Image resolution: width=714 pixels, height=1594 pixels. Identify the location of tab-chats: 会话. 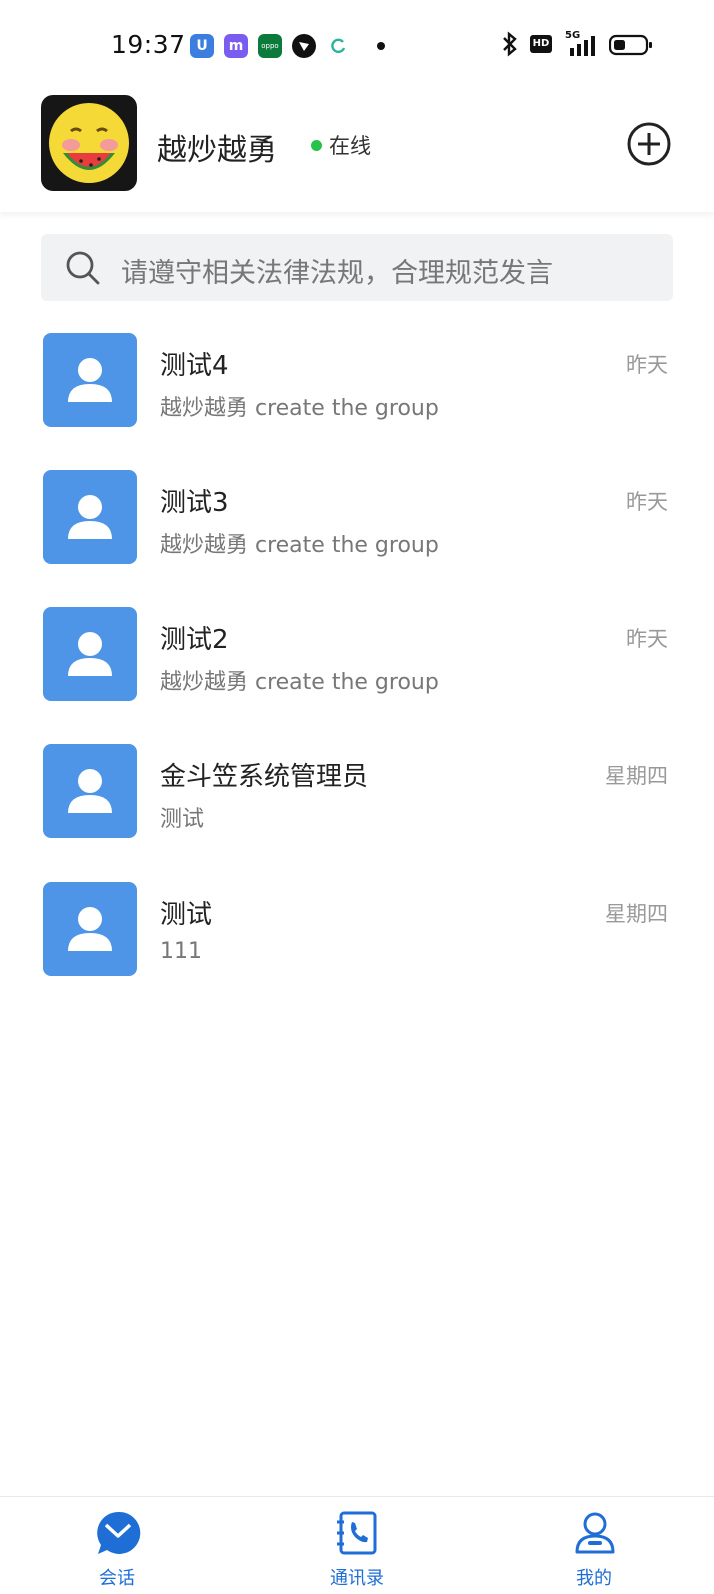
(117, 1545).